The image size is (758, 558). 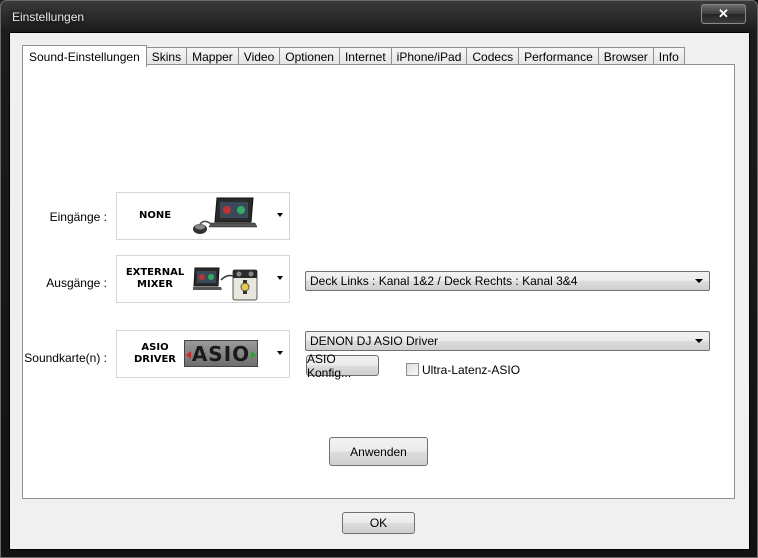 I want to click on close-button: ✕, so click(x=723, y=14).